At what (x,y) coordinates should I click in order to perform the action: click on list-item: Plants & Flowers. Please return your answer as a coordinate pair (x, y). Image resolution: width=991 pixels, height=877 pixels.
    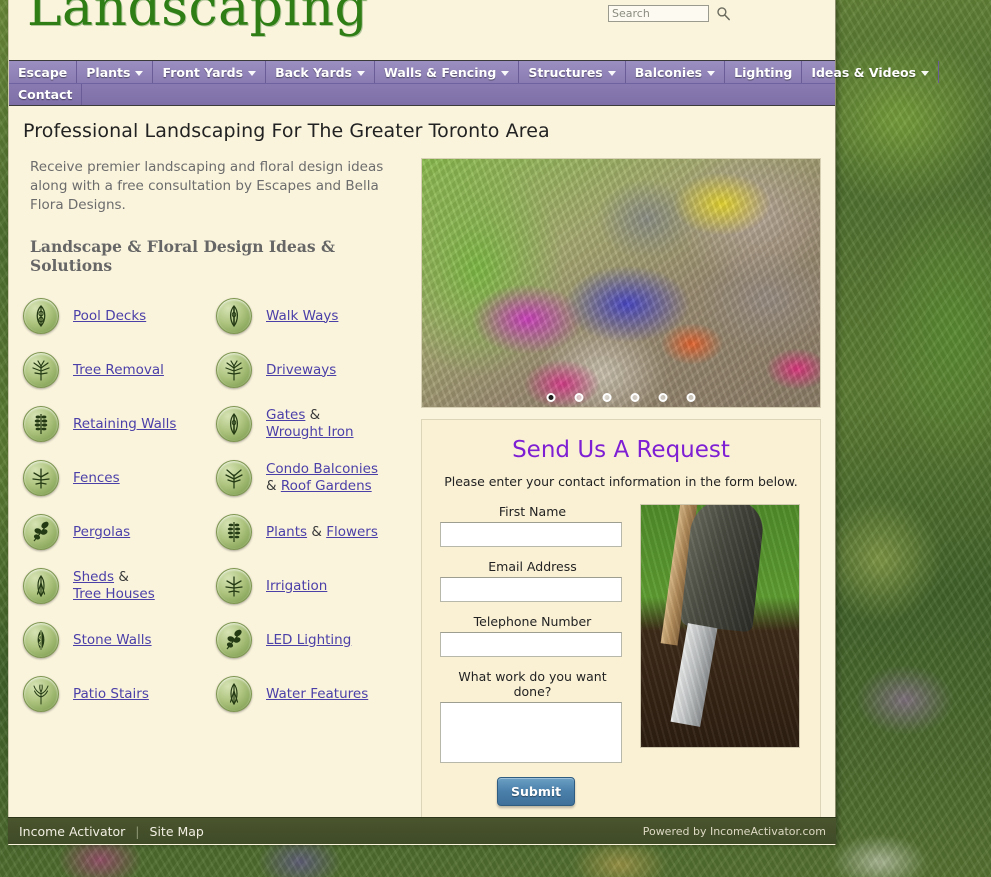
    Looking at the image, I should click on (312, 532).